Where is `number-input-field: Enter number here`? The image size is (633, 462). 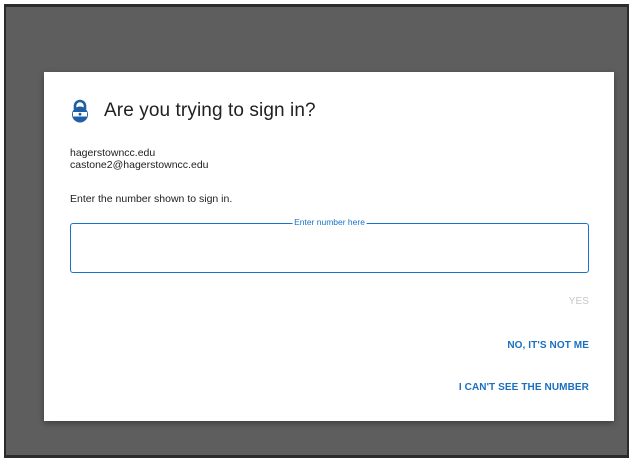 number-input-field: Enter number here is located at coordinates (329, 245).